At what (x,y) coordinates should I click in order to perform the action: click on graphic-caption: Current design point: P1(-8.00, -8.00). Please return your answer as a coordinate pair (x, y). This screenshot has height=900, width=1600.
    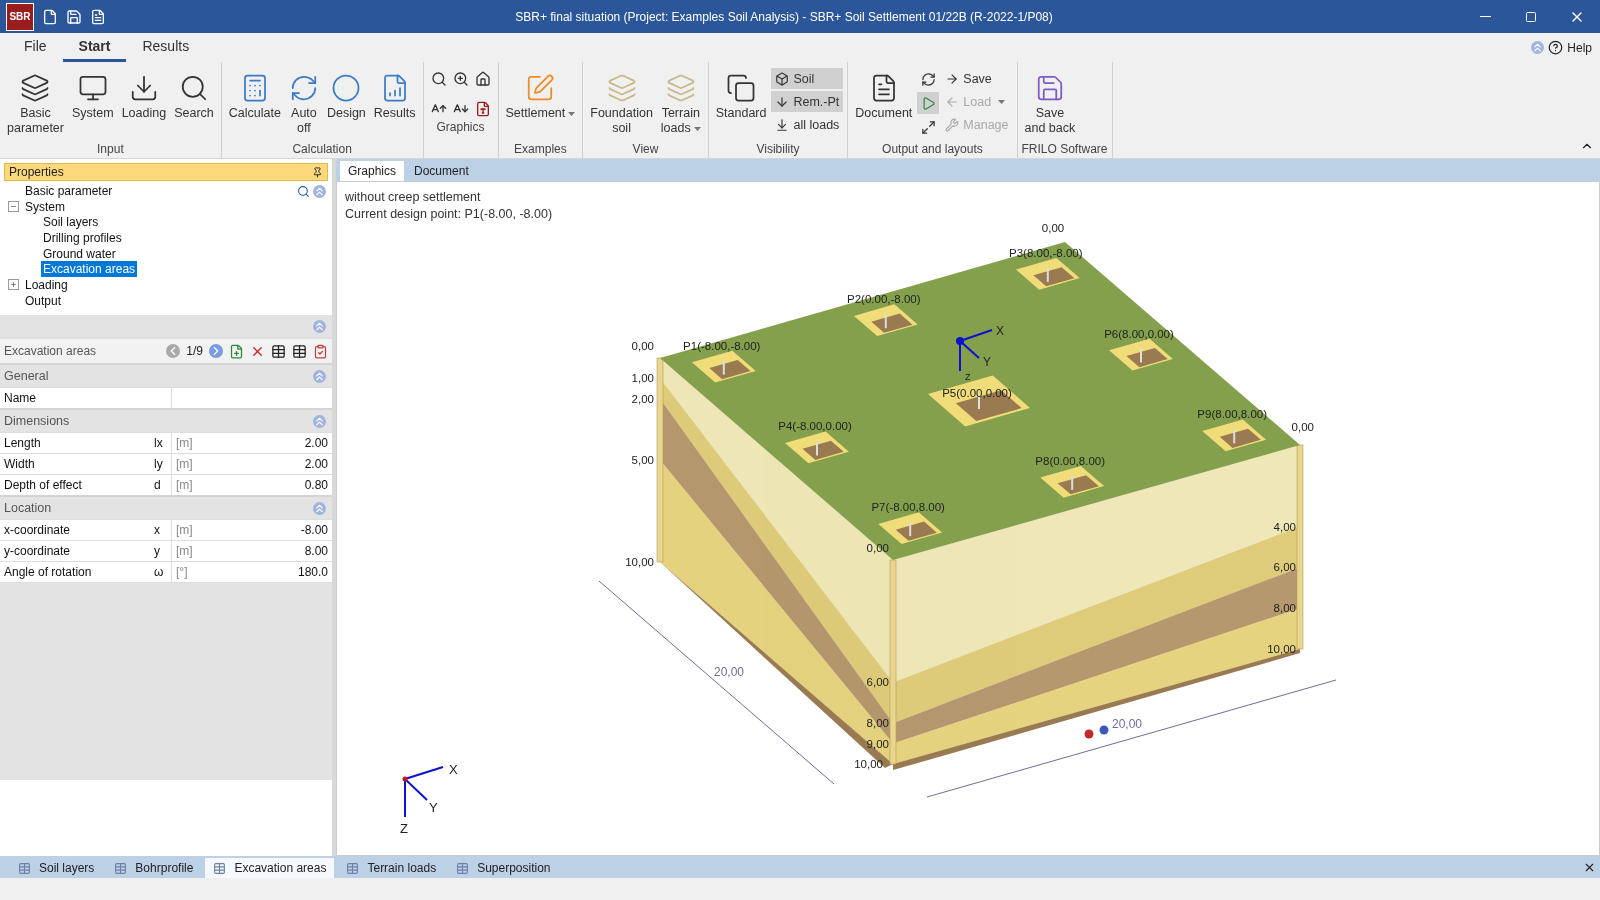
    Looking at the image, I should click on (449, 214).